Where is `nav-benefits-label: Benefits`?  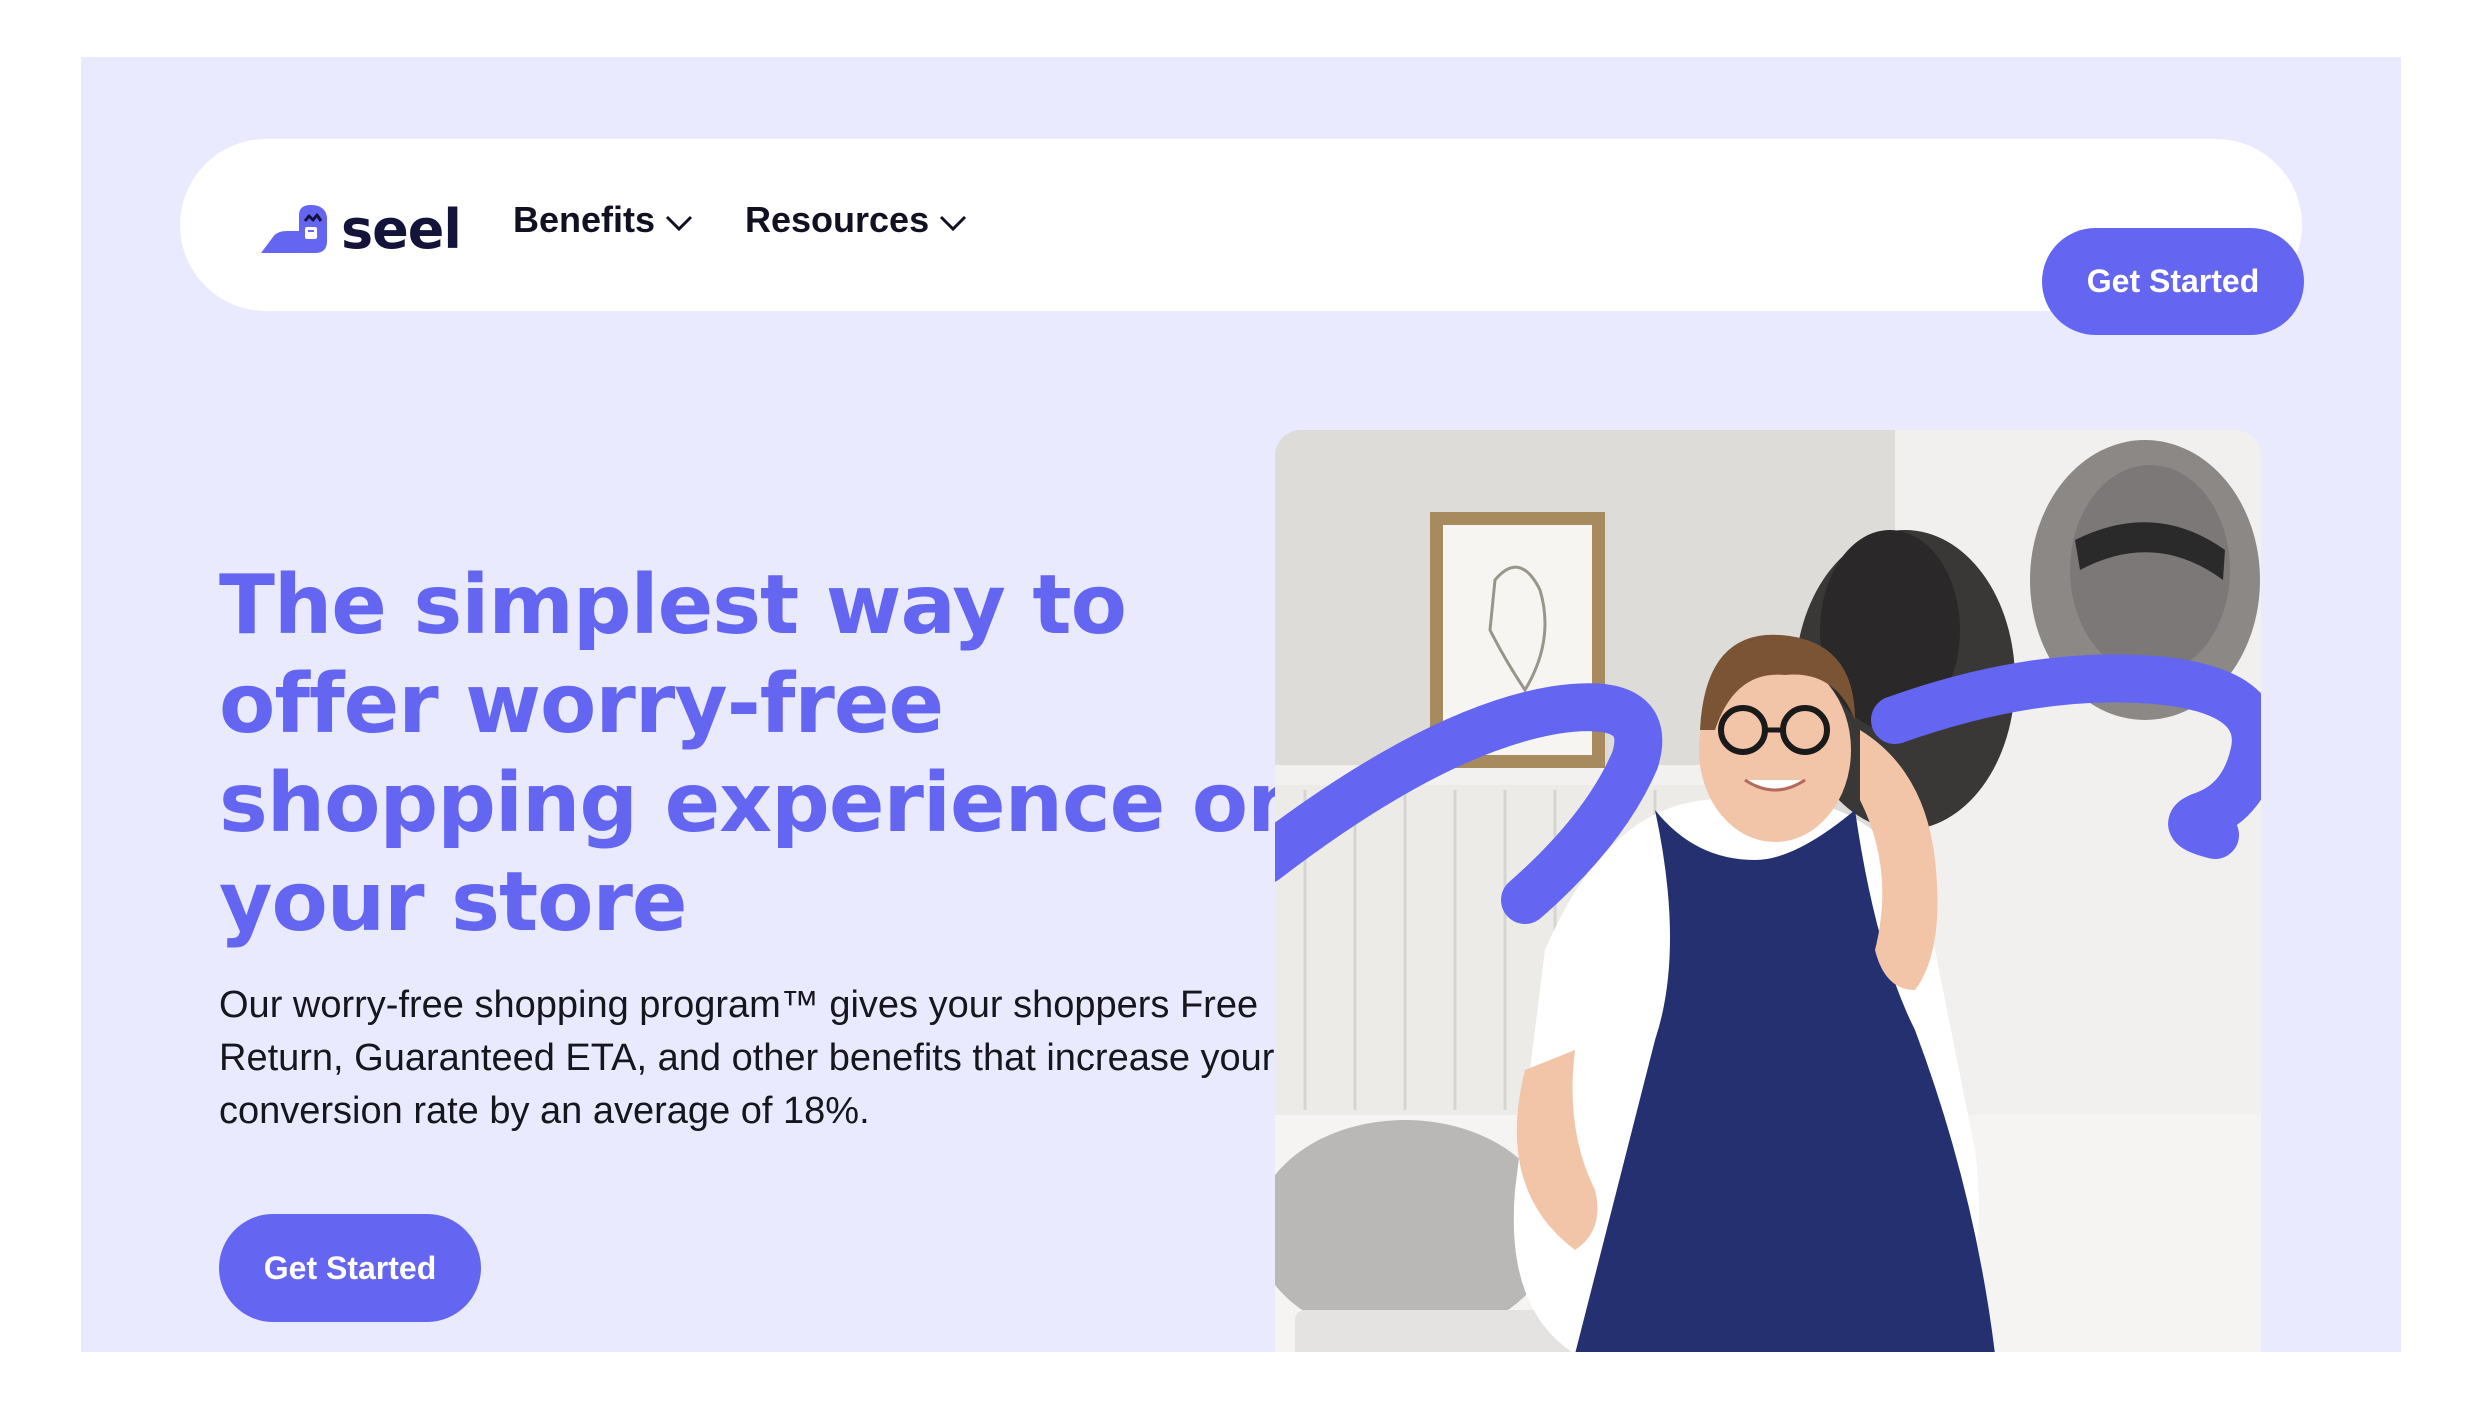
nav-benefits-label: Benefits is located at coordinates (584, 219).